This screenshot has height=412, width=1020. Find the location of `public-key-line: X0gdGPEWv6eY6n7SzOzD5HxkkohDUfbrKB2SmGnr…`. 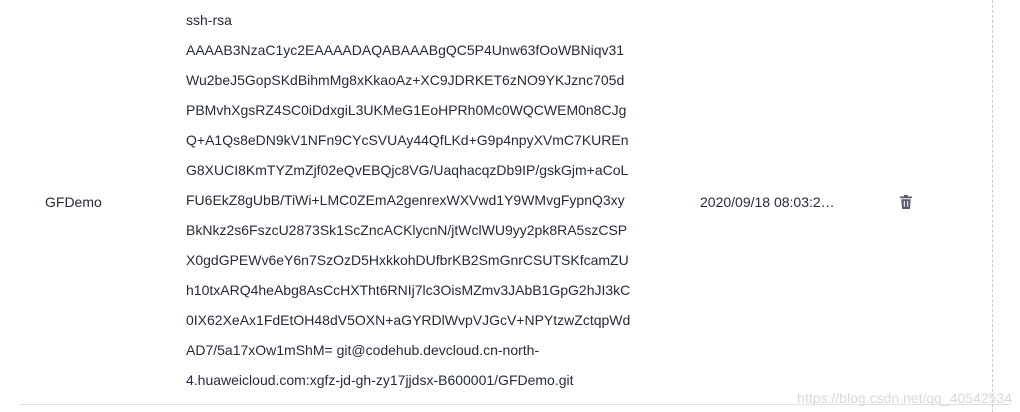

public-key-line: X0gdGPEWv6eY6n7SzOzD5HxkkohDUfbrKB2SmGnr… is located at coordinates (407, 260).